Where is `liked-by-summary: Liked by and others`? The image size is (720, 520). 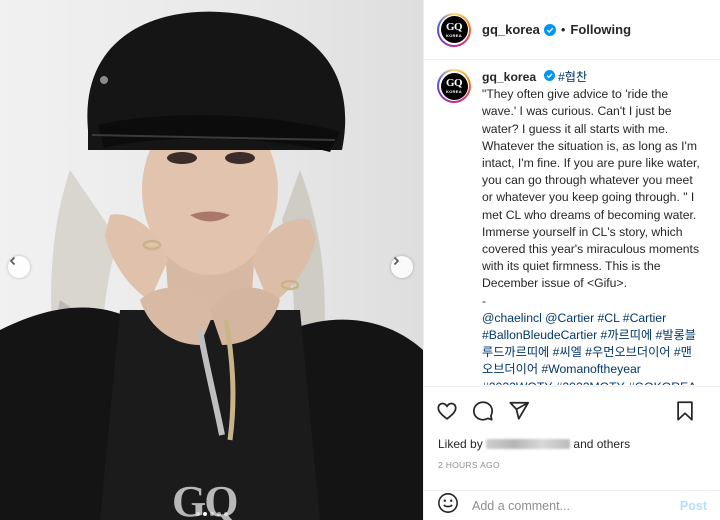 liked-by-summary: Liked by and others is located at coordinates (534, 444).